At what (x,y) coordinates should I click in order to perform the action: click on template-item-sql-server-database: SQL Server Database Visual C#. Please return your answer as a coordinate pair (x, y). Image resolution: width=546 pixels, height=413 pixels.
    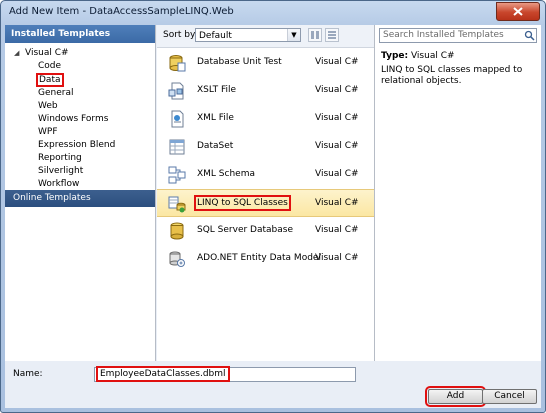
    Looking at the image, I should click on (265, 231).